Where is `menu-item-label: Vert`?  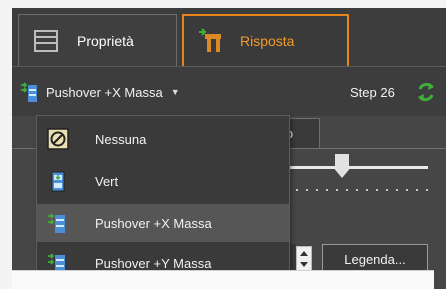 menu-item-label: Vert is located at coordinates (107, 181).